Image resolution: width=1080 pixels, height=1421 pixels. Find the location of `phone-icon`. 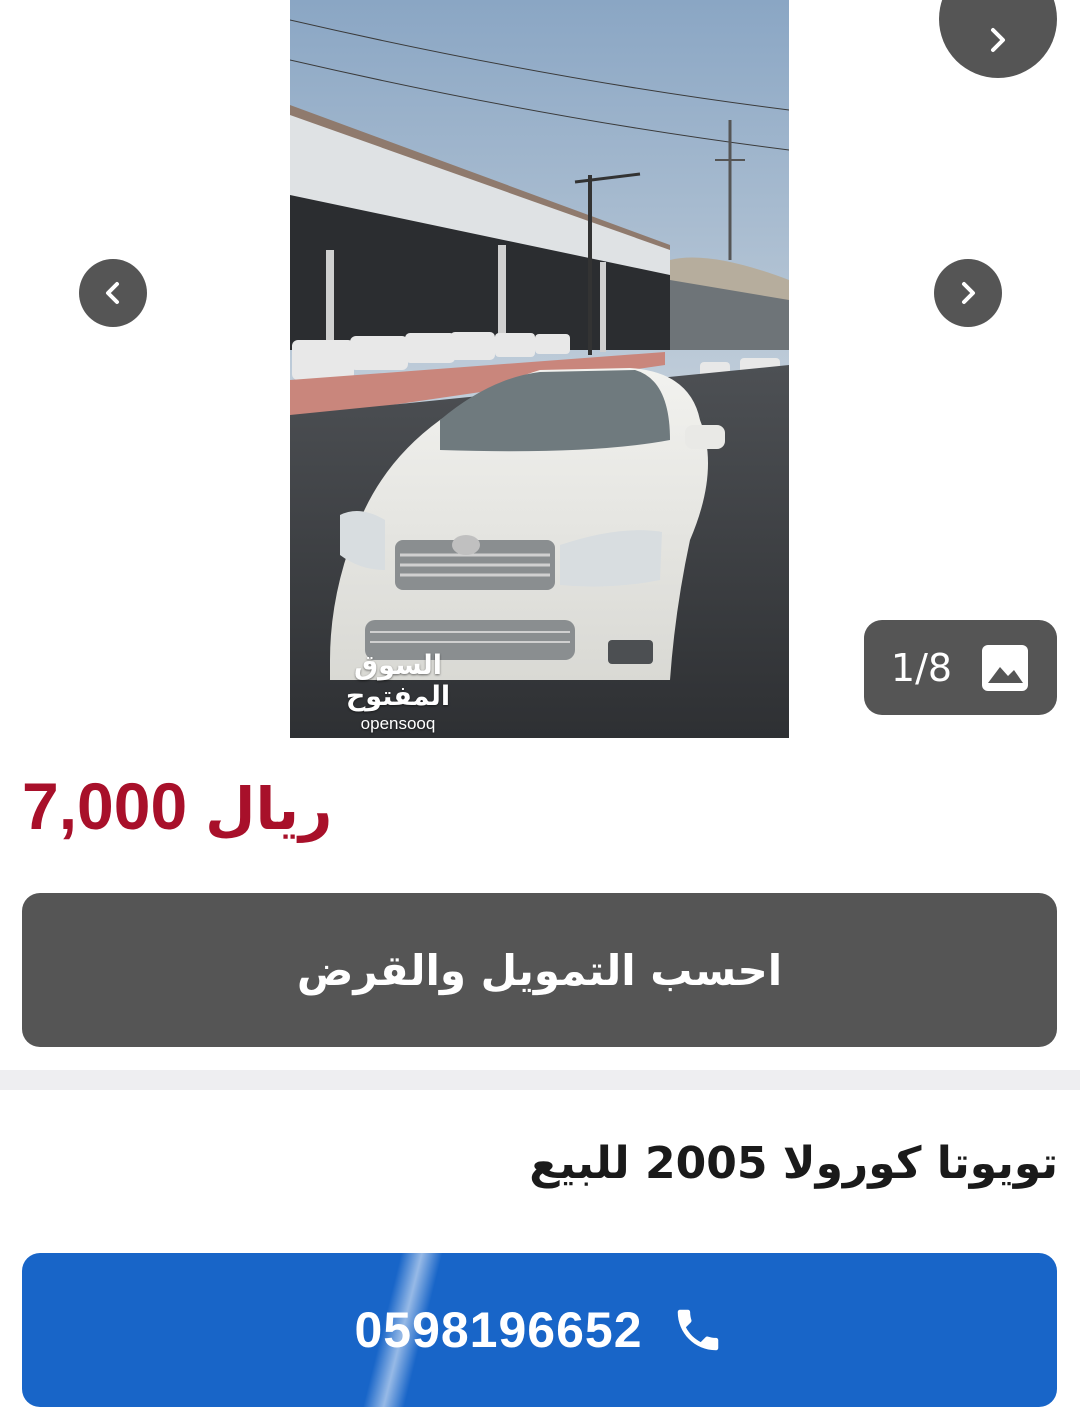

phone-icon is located at coordinates (697, 1330).